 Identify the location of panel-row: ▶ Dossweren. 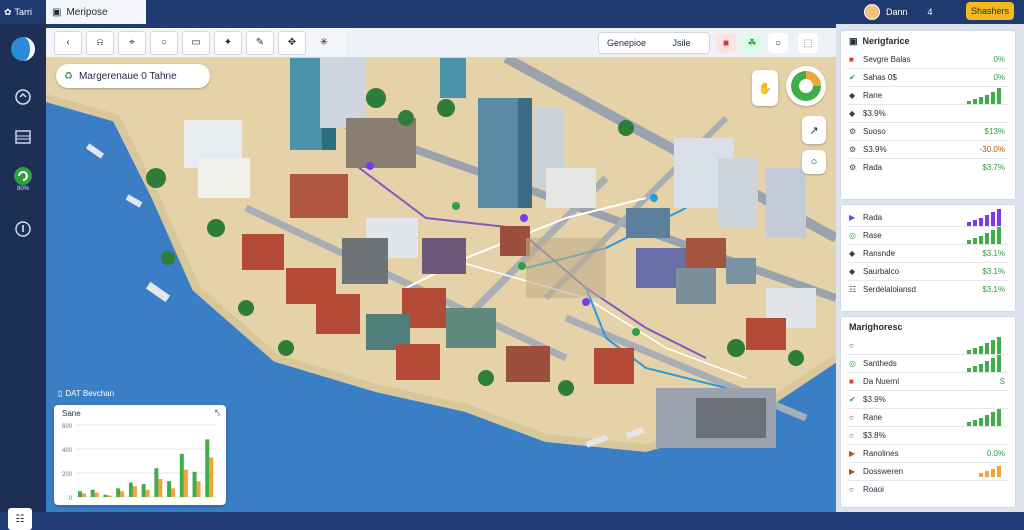
(928, 471).